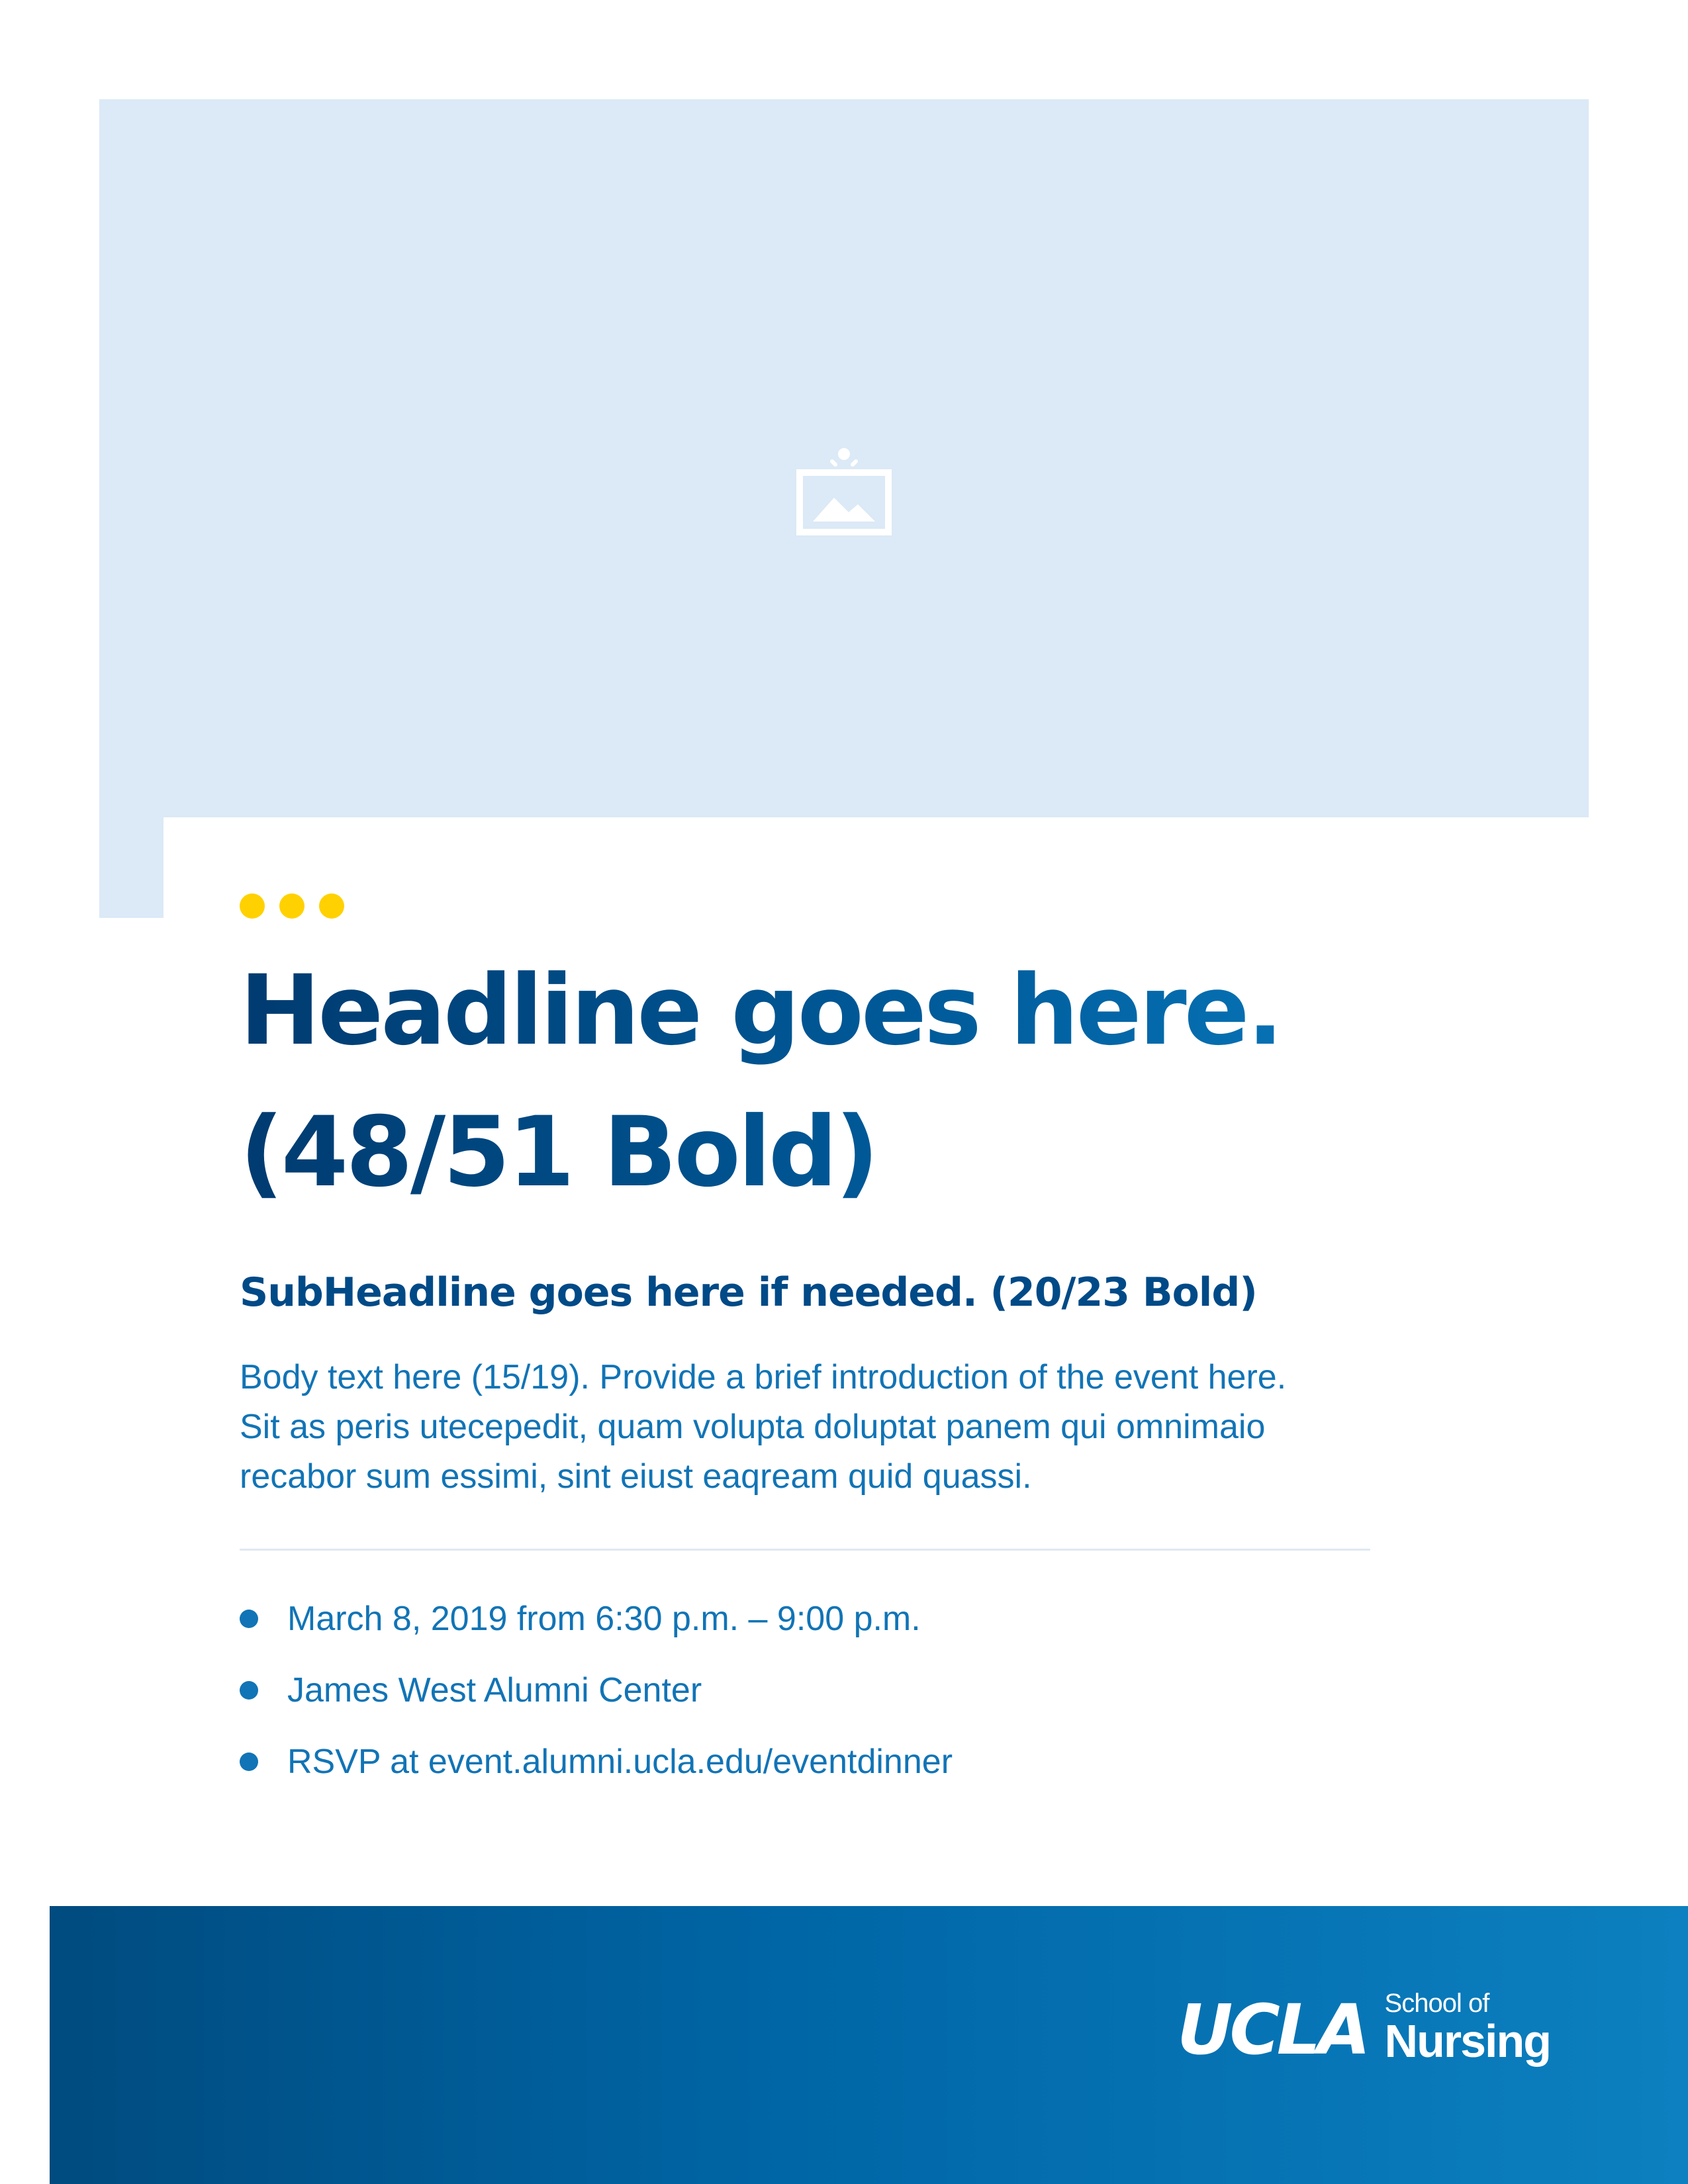 Image resolution: width=1688 pixels, height=2184 pixels. What do you see at coordinates (604, 1619) in the screenshot?
I see `event-date-text: March 8, 2019 from 6:30 p.m. – 9:00 p.m.` at bounding box center [604, 1619].